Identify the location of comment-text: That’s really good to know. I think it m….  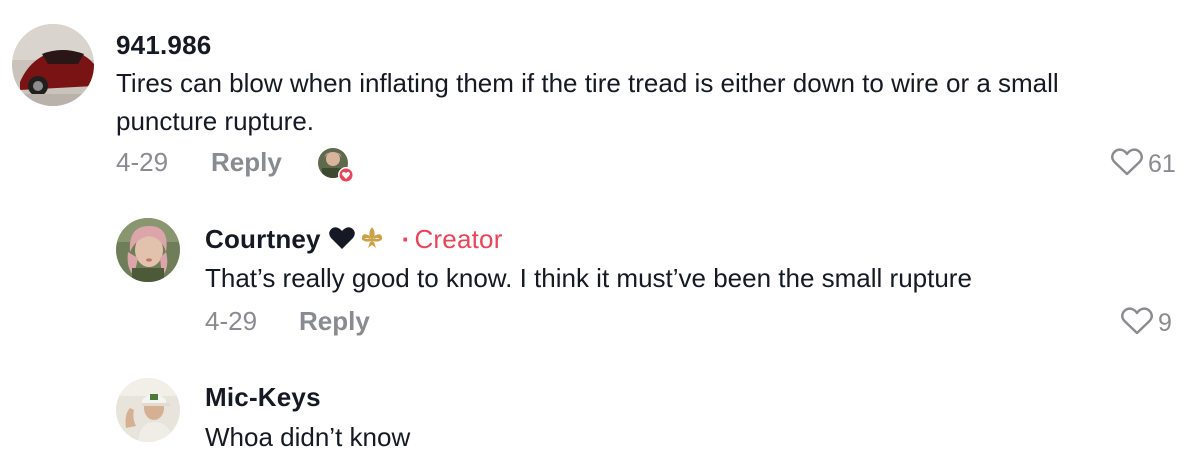
(588, 278).